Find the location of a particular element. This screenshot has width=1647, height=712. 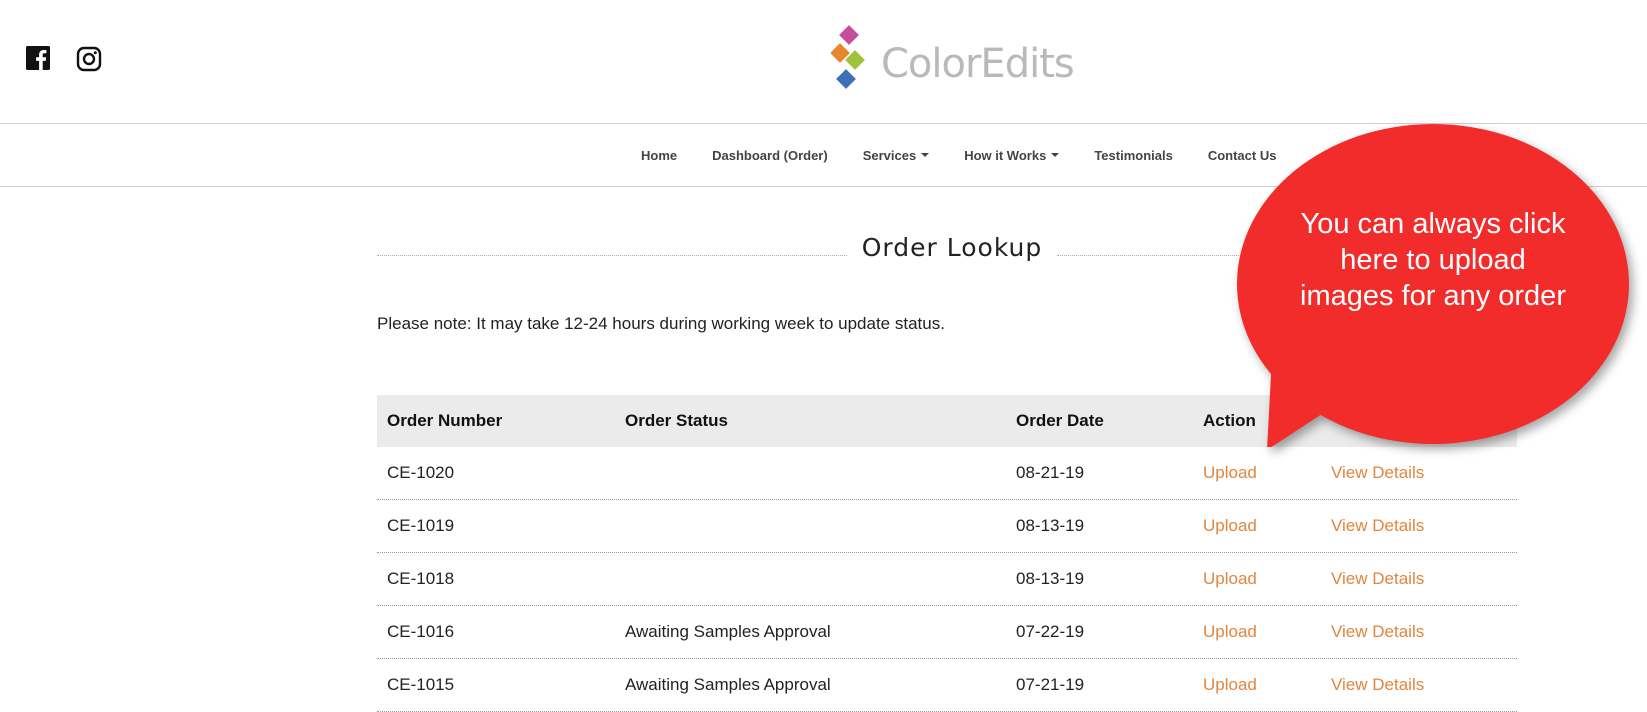

order-date: 07-22-19 is located at coordinates (1050, 631).